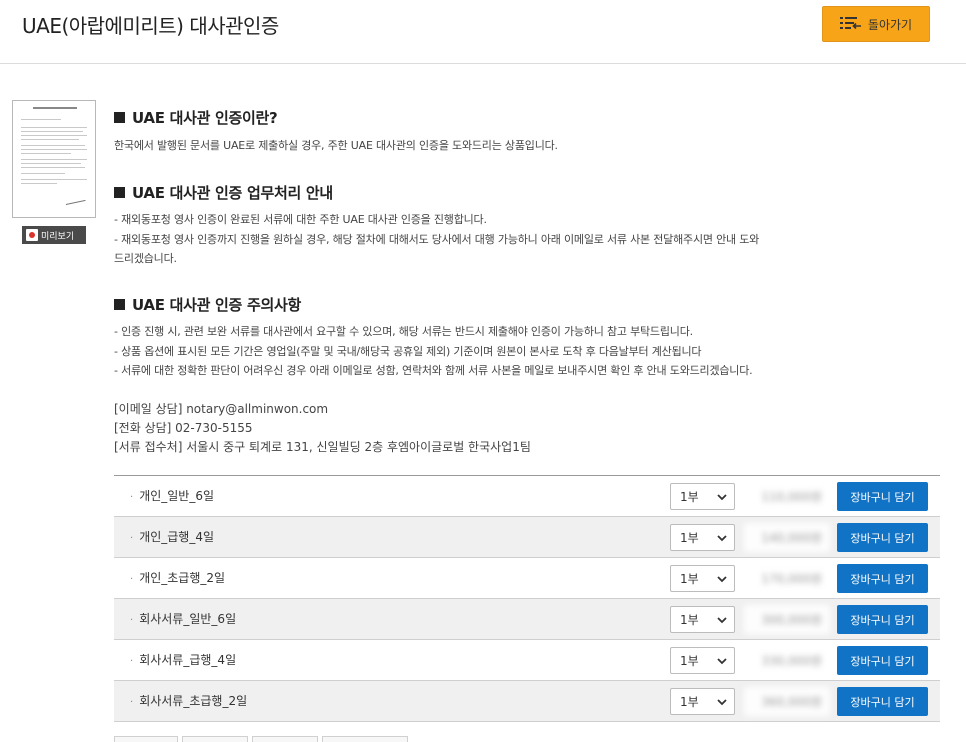 This screenshot has height=742, width=966. What do you see at coordinates (527, 496) in the screenshot?
I see `product-row: · 개인_일반_6일 1부 110,000원 장바구니 담기` at bounding box center [527, 496].